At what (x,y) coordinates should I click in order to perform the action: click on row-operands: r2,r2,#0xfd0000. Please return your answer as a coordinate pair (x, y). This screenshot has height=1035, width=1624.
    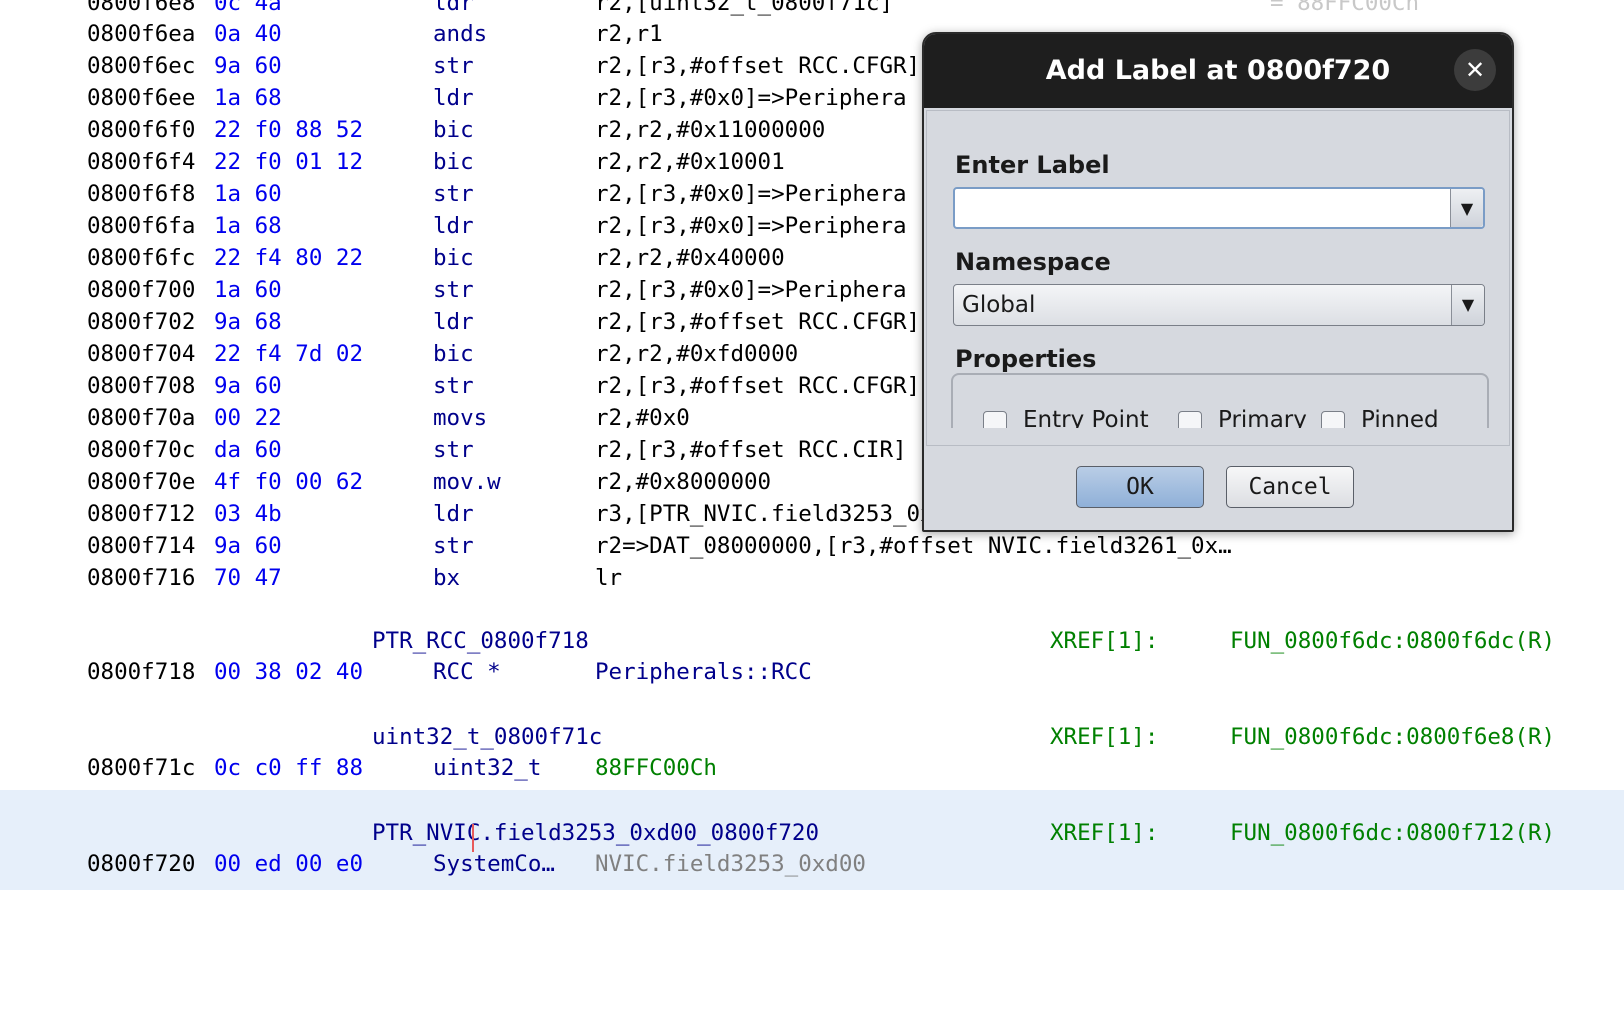
    Looking at the image, I should click on (697, 354).